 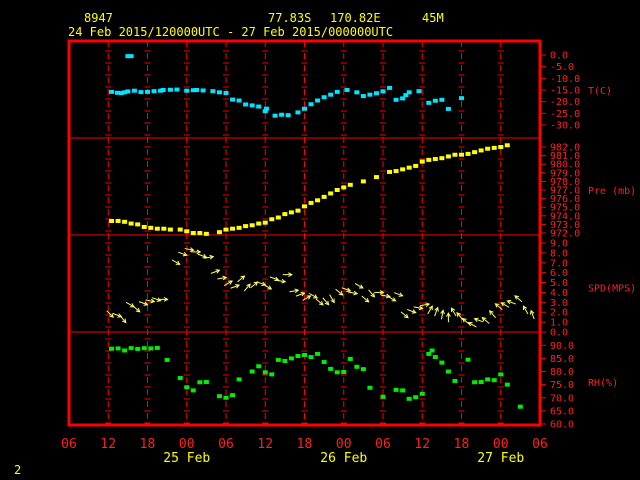 What do you see at coordinates (612, 289) in the screenshot?
I see `panel-name: SPD(MPS)` at bounding box center [612, 289].